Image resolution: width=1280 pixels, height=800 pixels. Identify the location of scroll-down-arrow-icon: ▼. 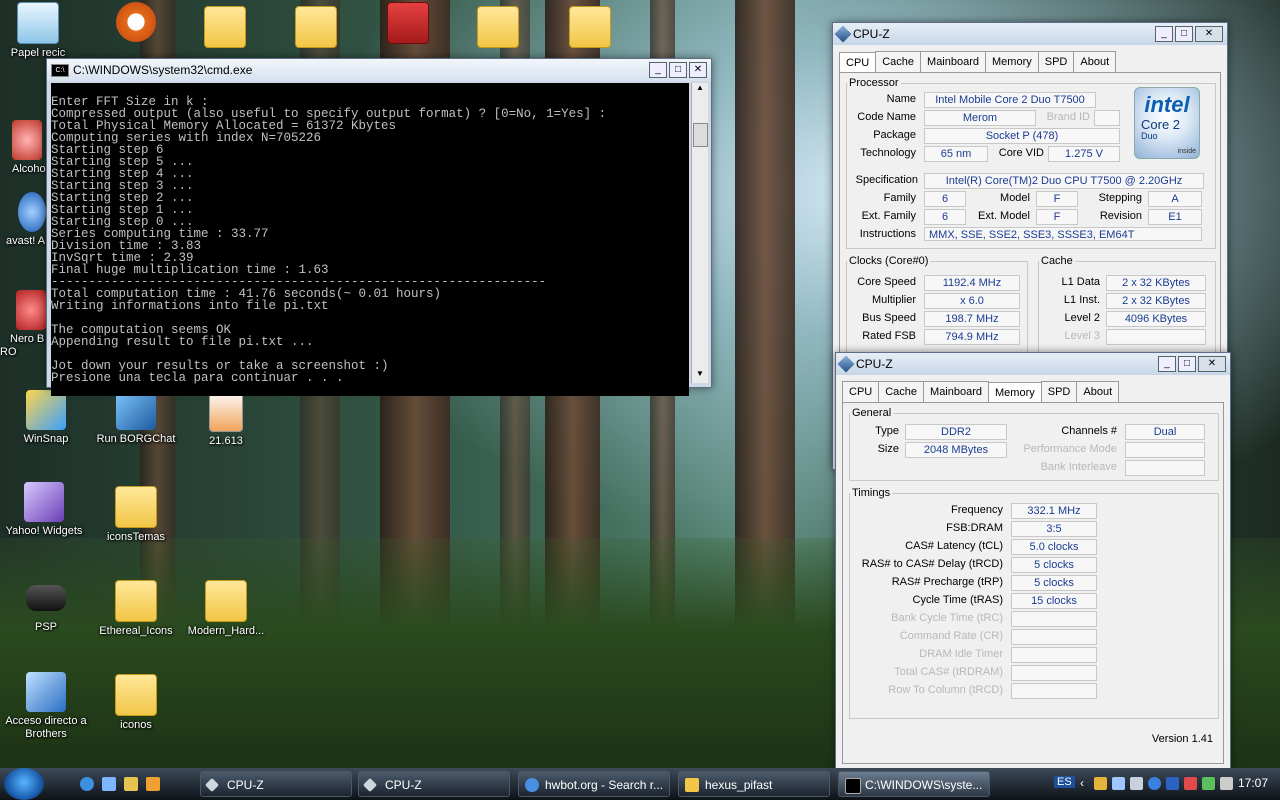
(700, 376).